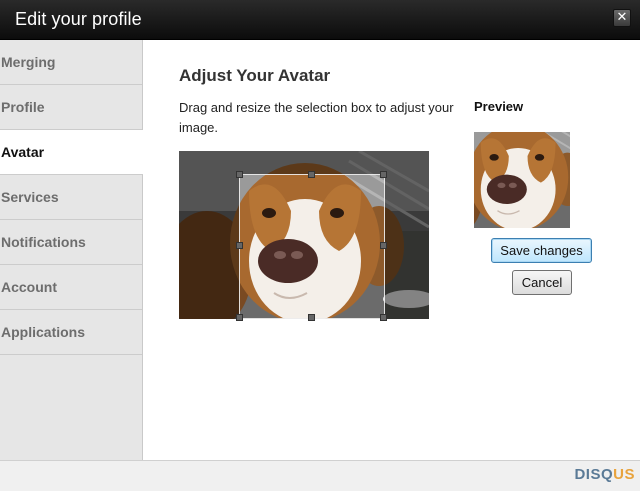 The width and height of the screenshot is (640, 491). Describe the element at coordinates (71, 197) in the screenshot. I see `sidebar-item-services: Services` at that location.